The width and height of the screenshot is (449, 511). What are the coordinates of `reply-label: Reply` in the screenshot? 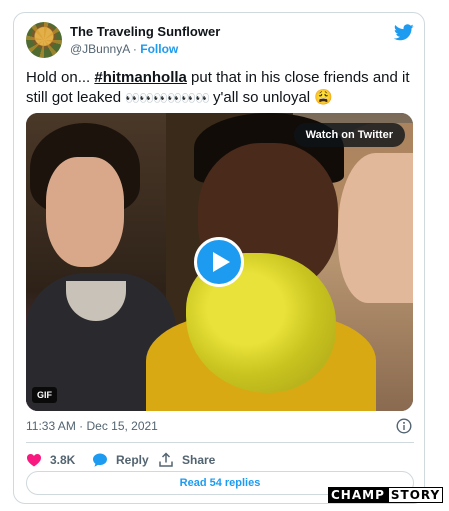 It's located at (132, 460).